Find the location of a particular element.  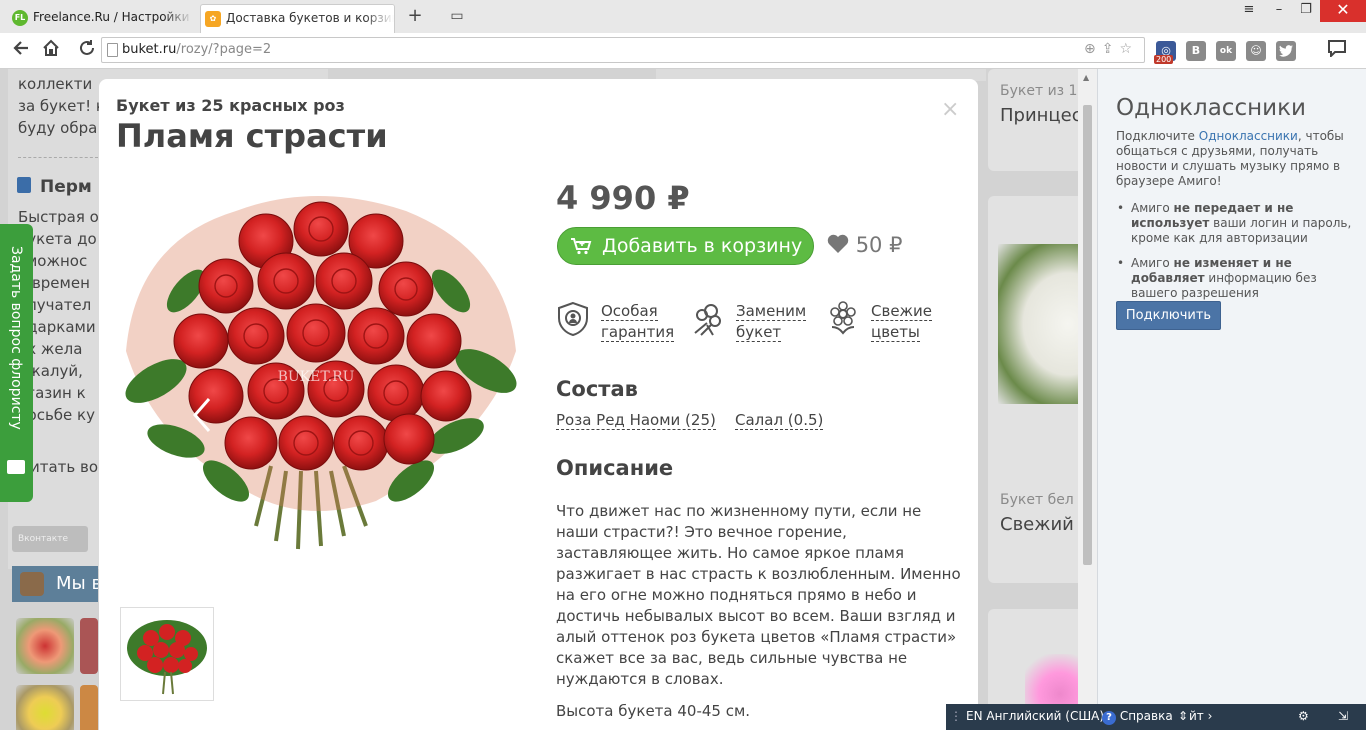

page-scrollbar: ▲ is located at coordinates (1087, 399).